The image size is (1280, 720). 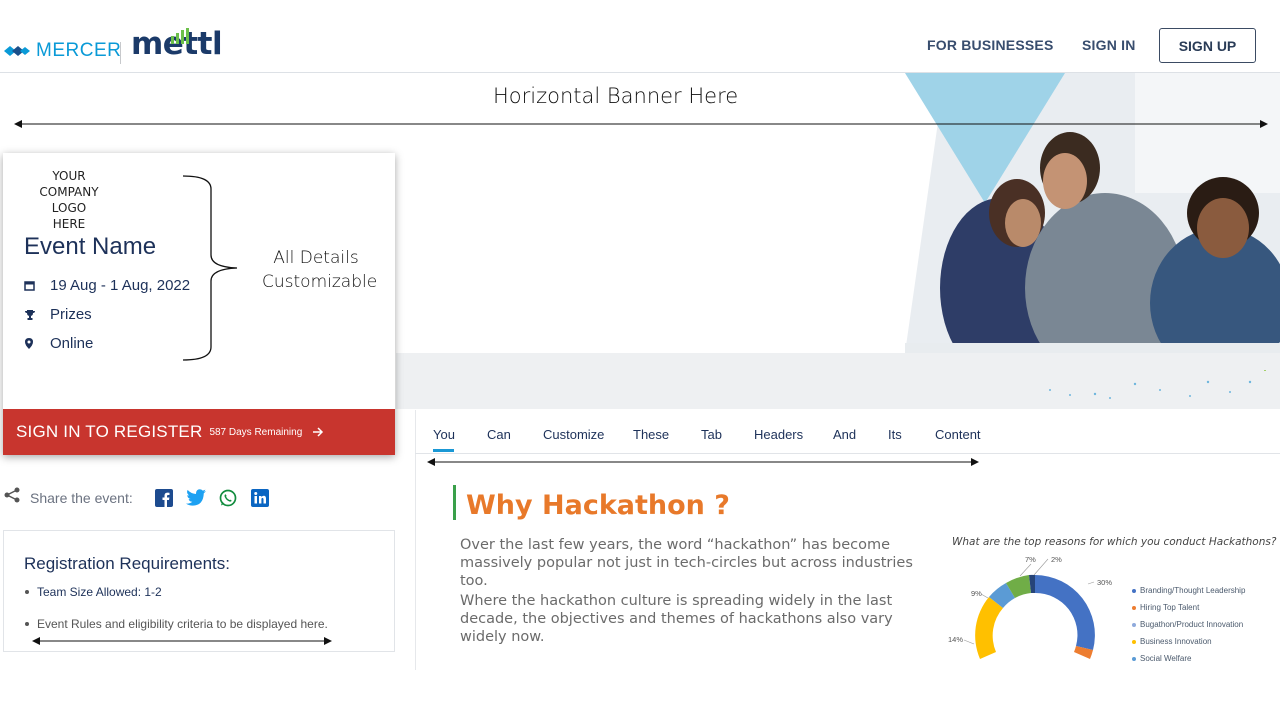 I want to click on event-location: Online, so click(x=72, y=343).